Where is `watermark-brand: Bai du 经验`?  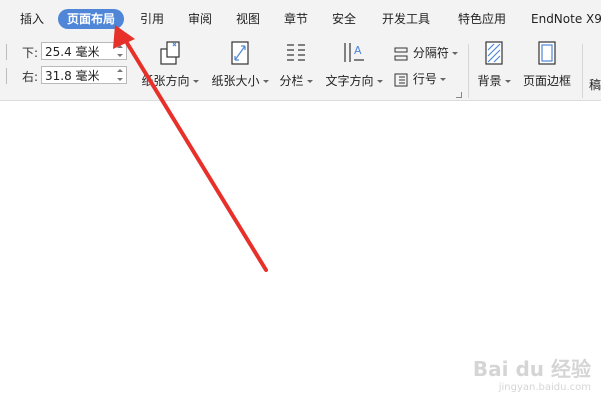
watermark-brand: Bai du 经验 is located at coordinates (531, 369).